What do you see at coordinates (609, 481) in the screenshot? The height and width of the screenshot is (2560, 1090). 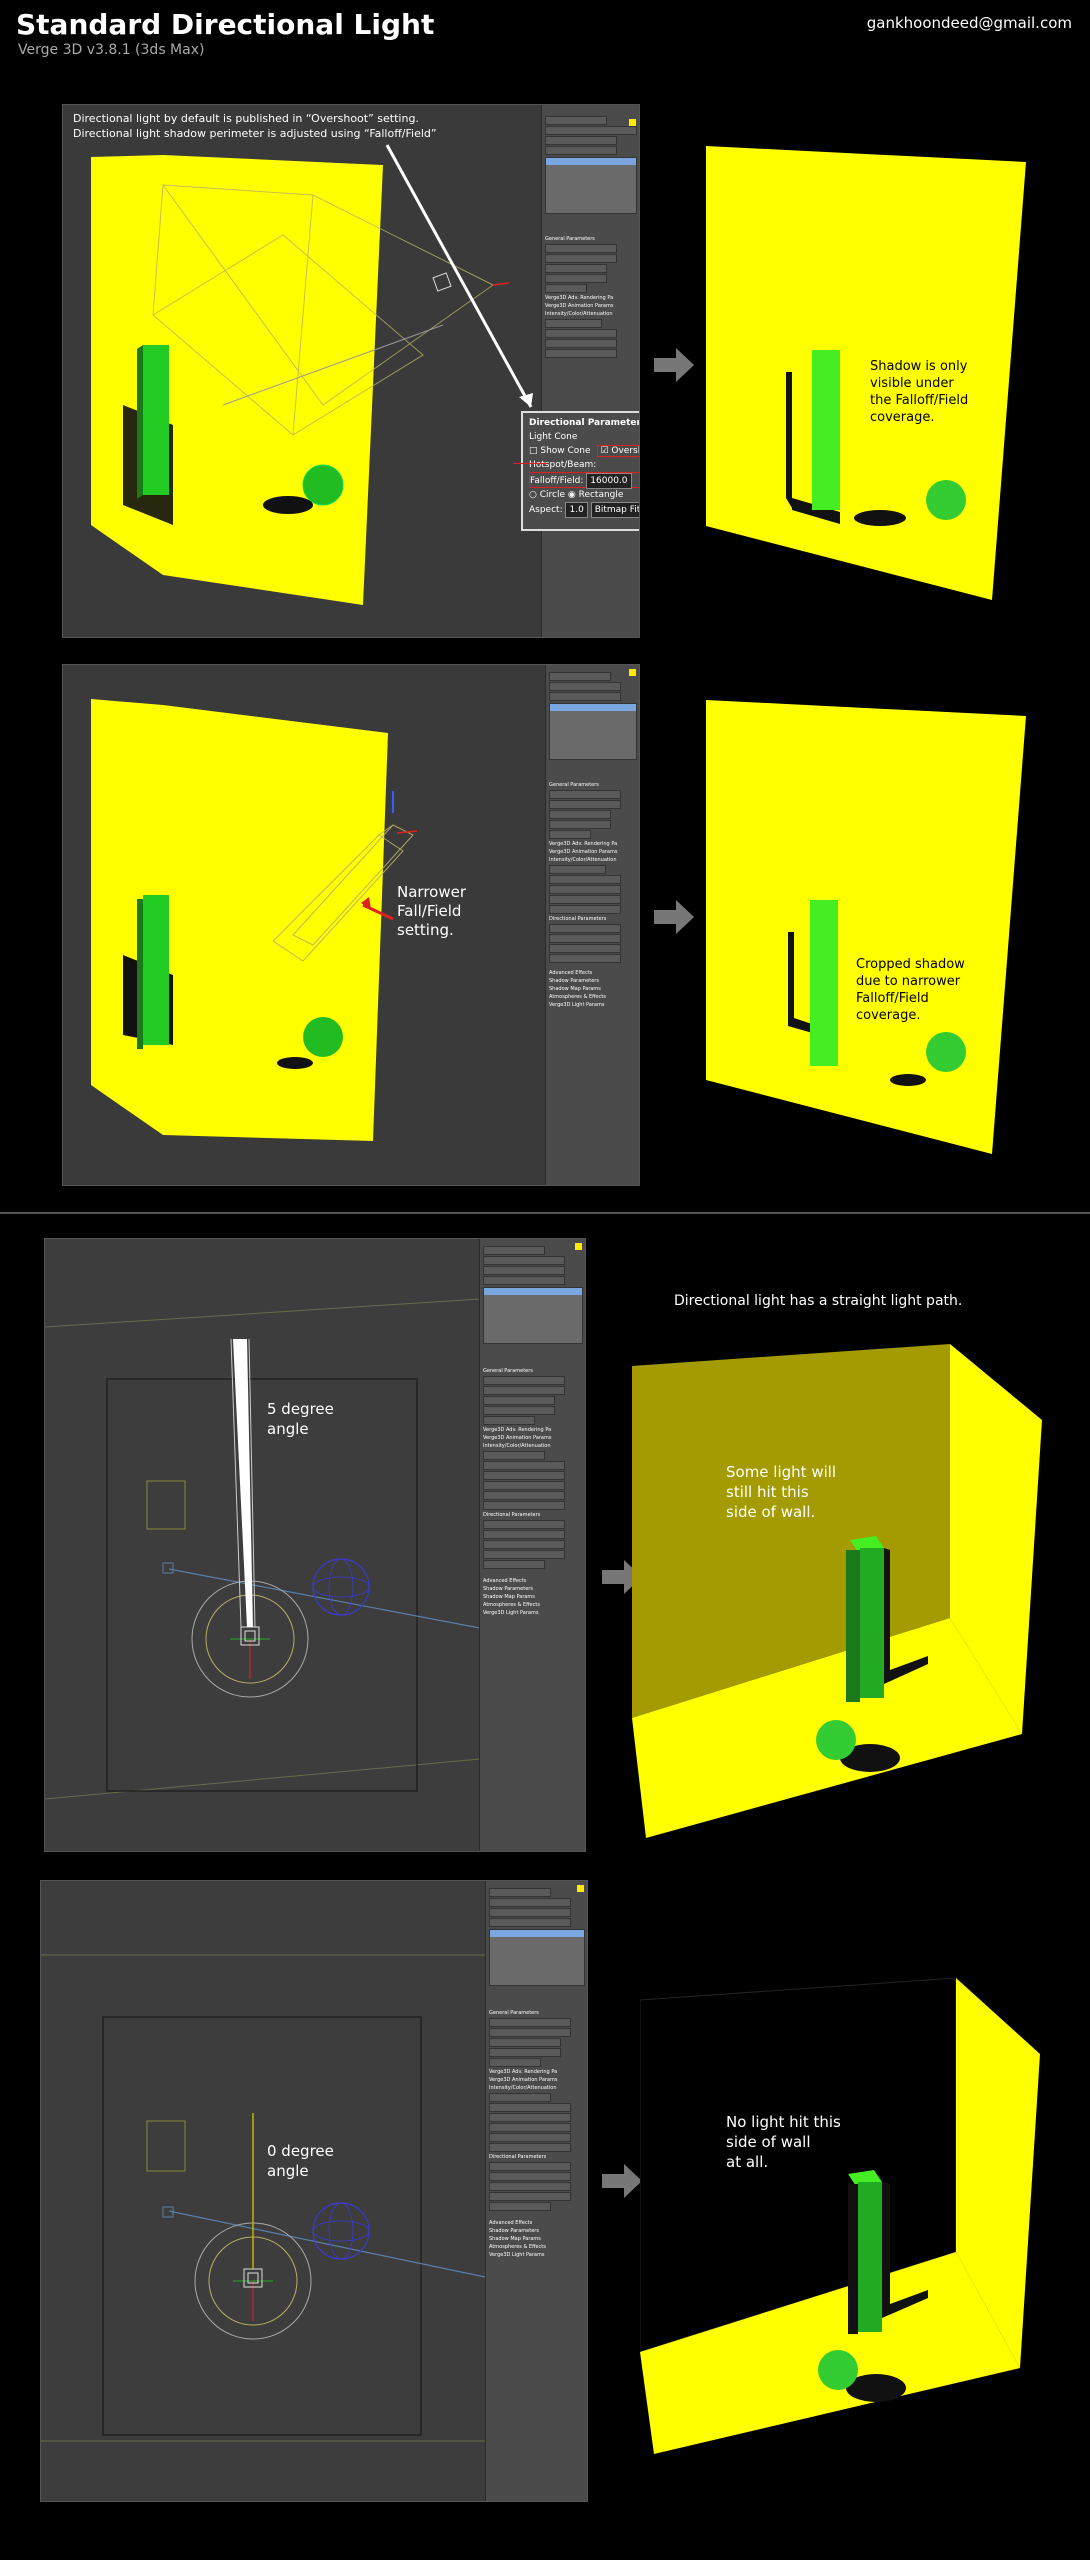 I see `falloff-input: 16000.0` at bounding box center [609, 481].